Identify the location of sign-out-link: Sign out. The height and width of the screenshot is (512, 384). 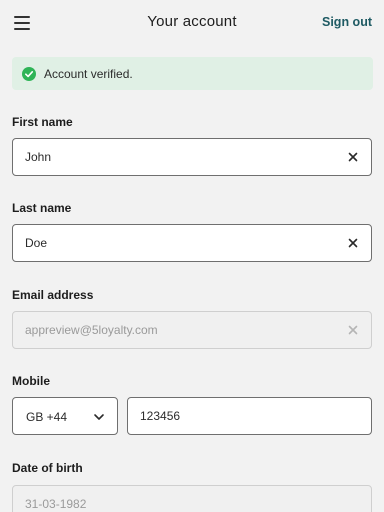
(347, 22).